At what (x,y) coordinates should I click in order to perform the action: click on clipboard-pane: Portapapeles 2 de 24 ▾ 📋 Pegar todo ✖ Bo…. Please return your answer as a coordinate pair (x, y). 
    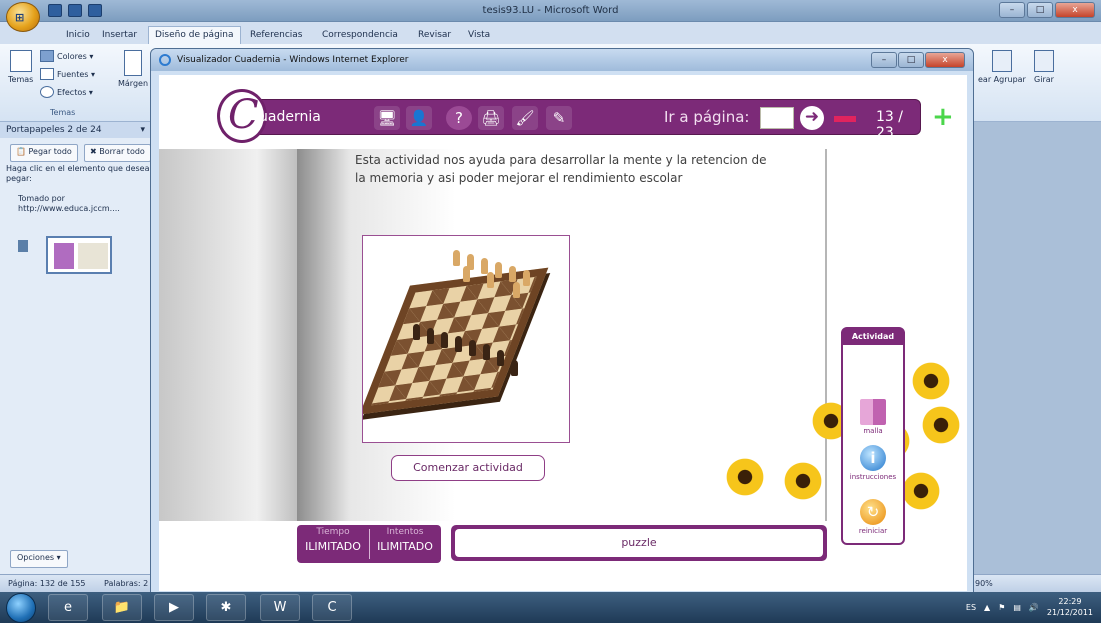
    Looking at the image, I should click on (76, 348).